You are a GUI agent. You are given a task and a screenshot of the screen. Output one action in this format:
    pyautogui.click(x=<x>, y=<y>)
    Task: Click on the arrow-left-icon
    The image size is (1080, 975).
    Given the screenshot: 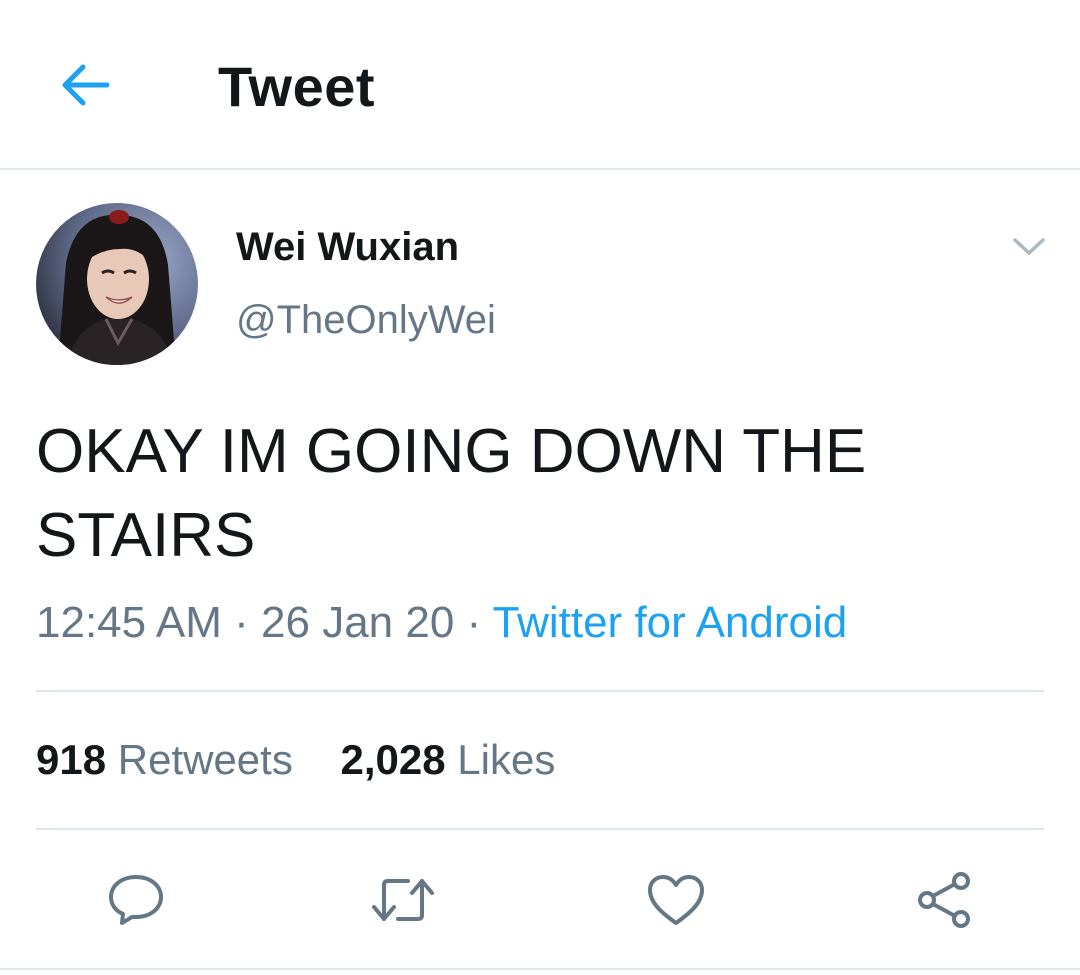 What is the action you would take?
    pyautogui.click(x=86, y=85)
    